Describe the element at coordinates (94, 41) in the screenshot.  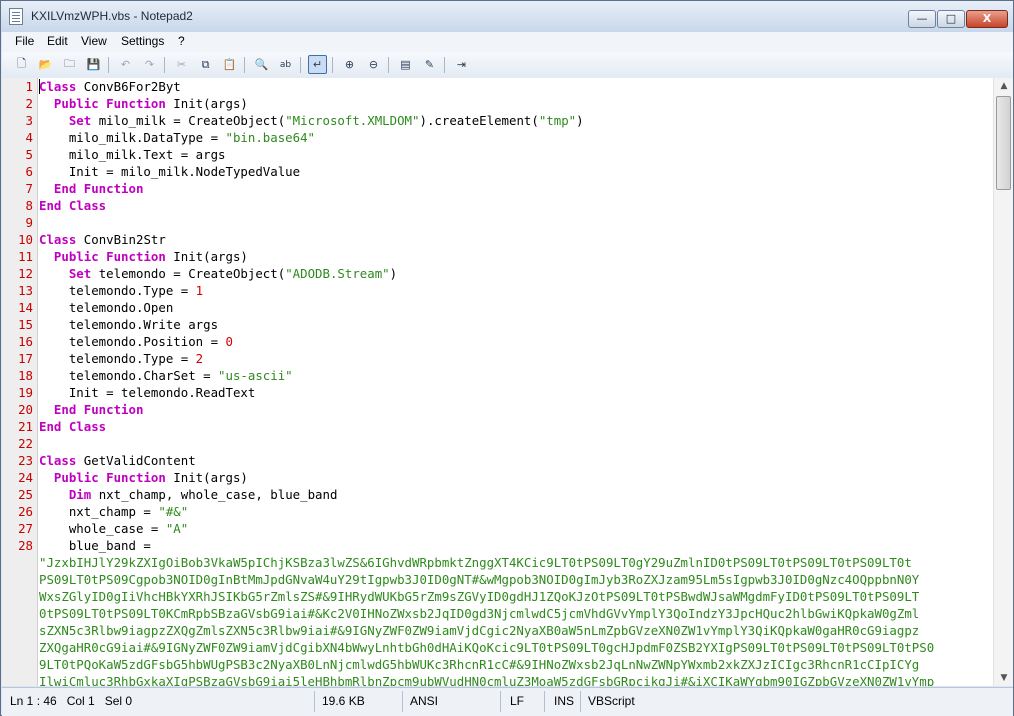
I see `menu-view: View` at that location.